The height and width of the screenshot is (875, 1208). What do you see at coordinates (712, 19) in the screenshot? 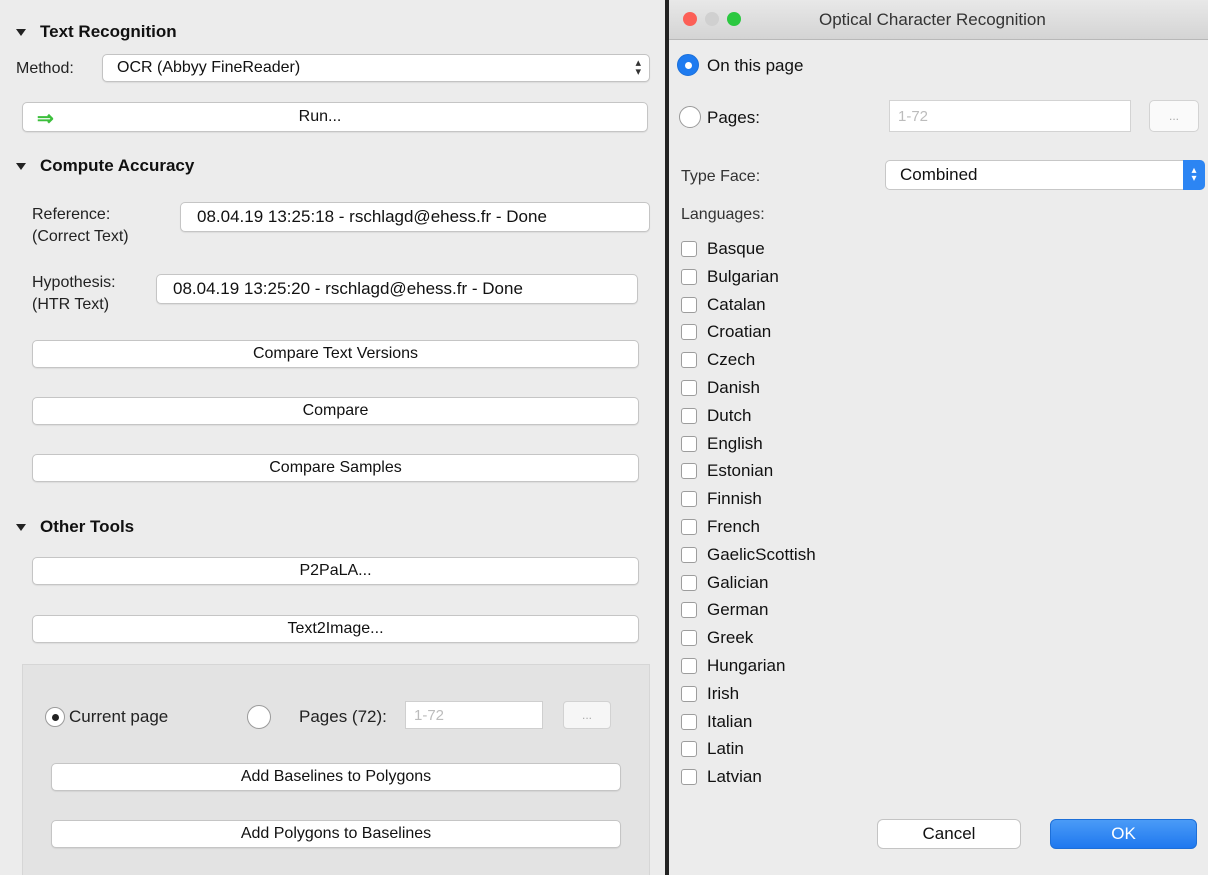
I see `minimize-icon` at bounding box center [712, 19].